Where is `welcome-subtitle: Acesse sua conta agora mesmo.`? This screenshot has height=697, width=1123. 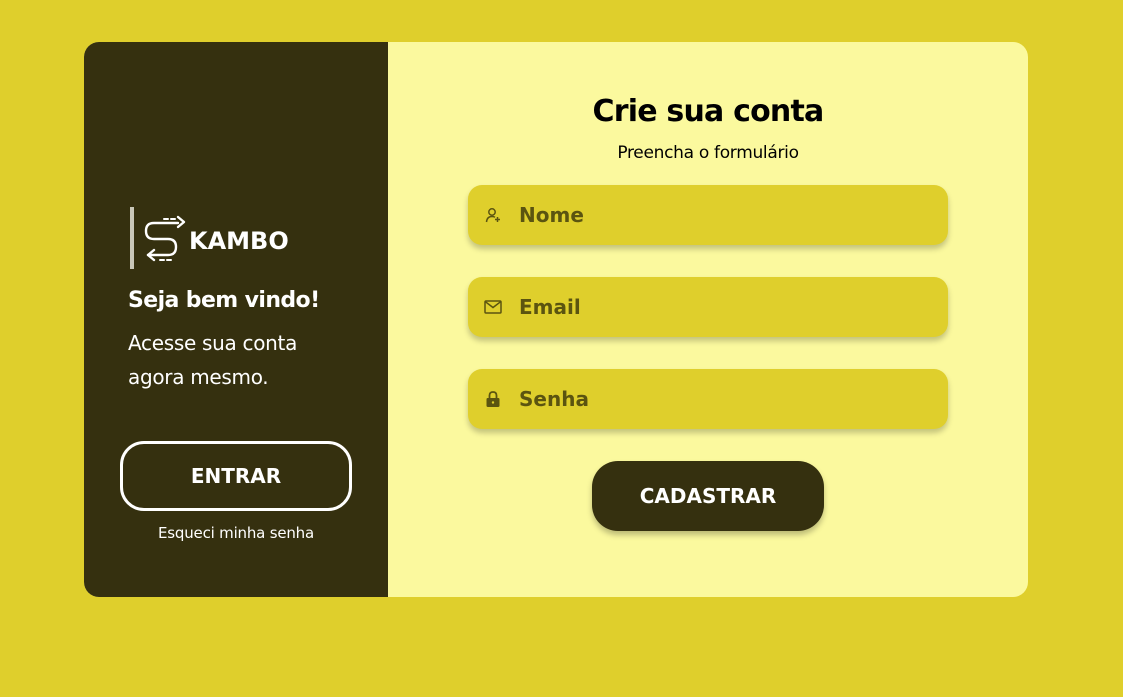 welcome-subtitle: Acesse sua conta agora mesmo. is located at coordinates (213, 360).